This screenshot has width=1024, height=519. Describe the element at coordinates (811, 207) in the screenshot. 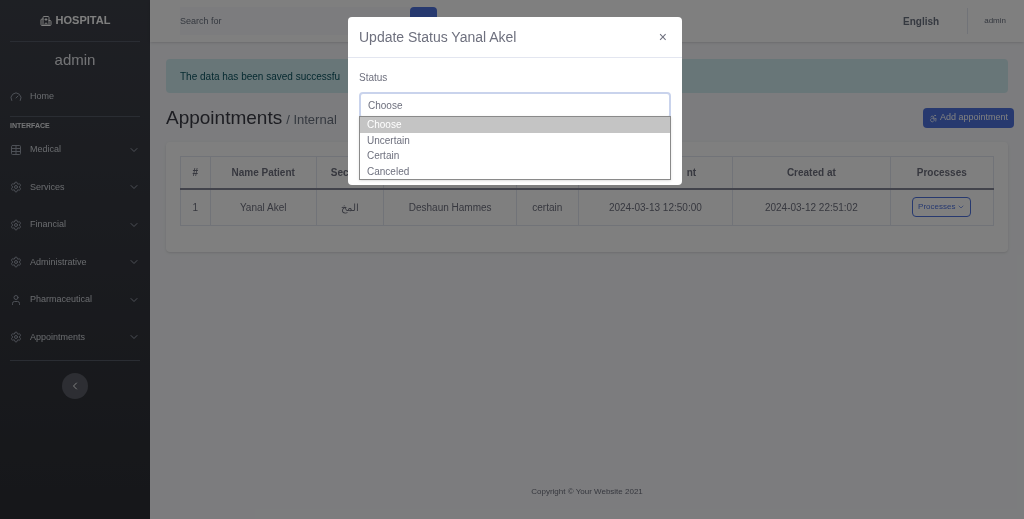

I see `table-cell: 2024-03-12 22:51:02` at that location.